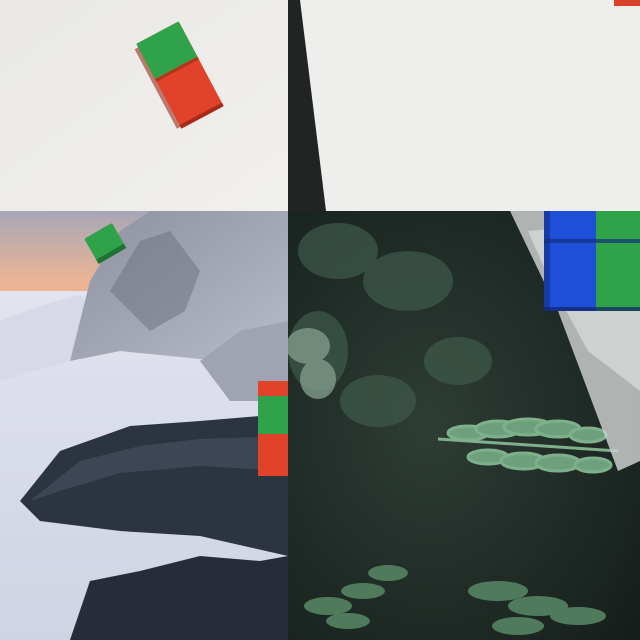 The width and height of the screenshot is (640, 640). I want to click on white-background, so click(144, 105).